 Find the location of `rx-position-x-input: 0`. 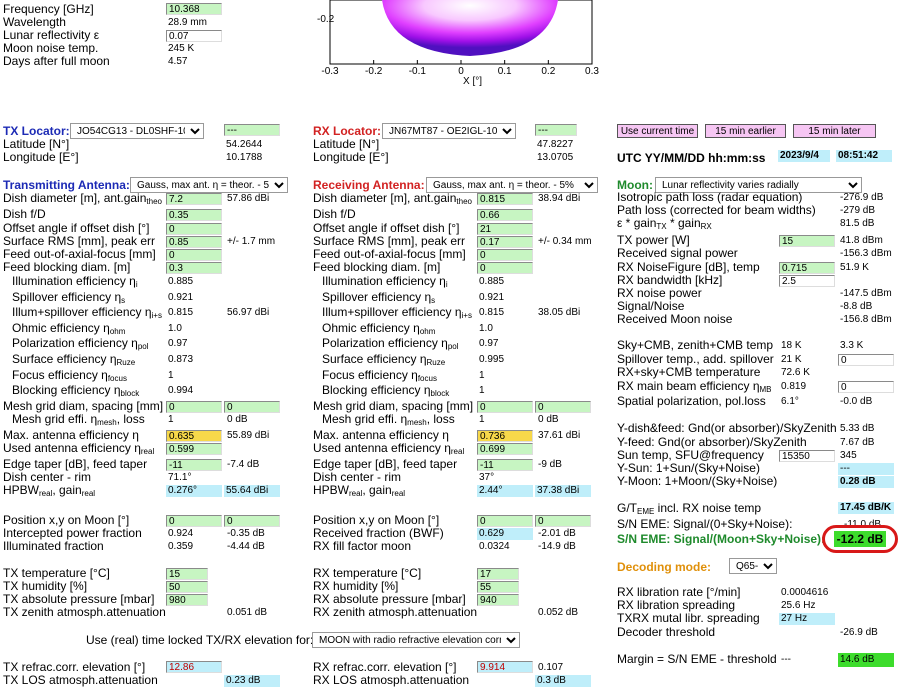

rx-position-x-input: 0 is located at coordinates (505, 521).